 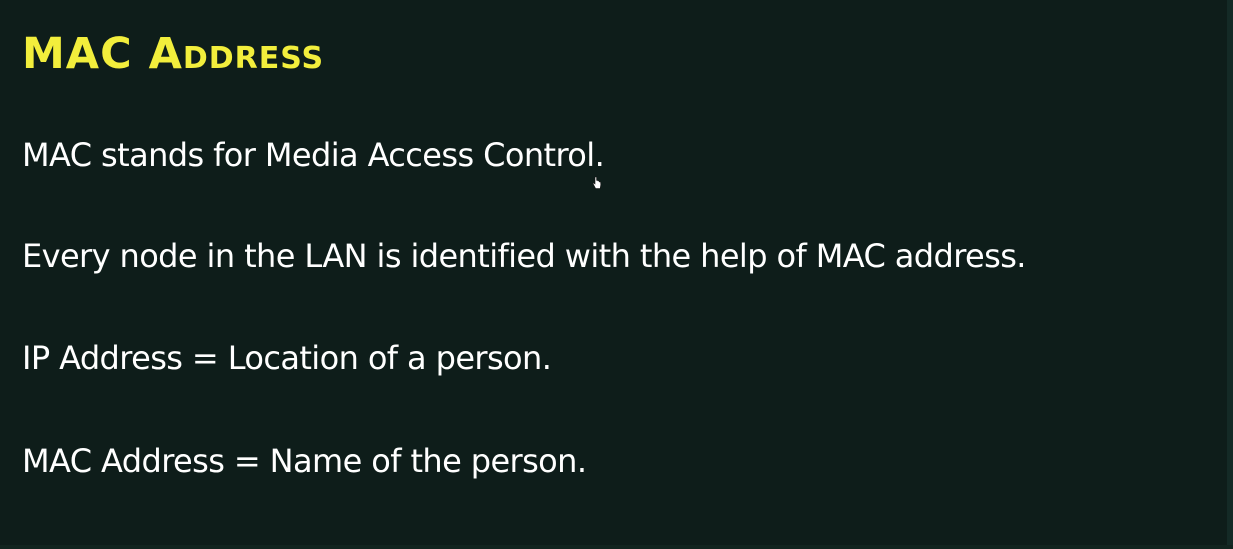 I want to click on hand-pointer-icon, so click(x=597, y=182).